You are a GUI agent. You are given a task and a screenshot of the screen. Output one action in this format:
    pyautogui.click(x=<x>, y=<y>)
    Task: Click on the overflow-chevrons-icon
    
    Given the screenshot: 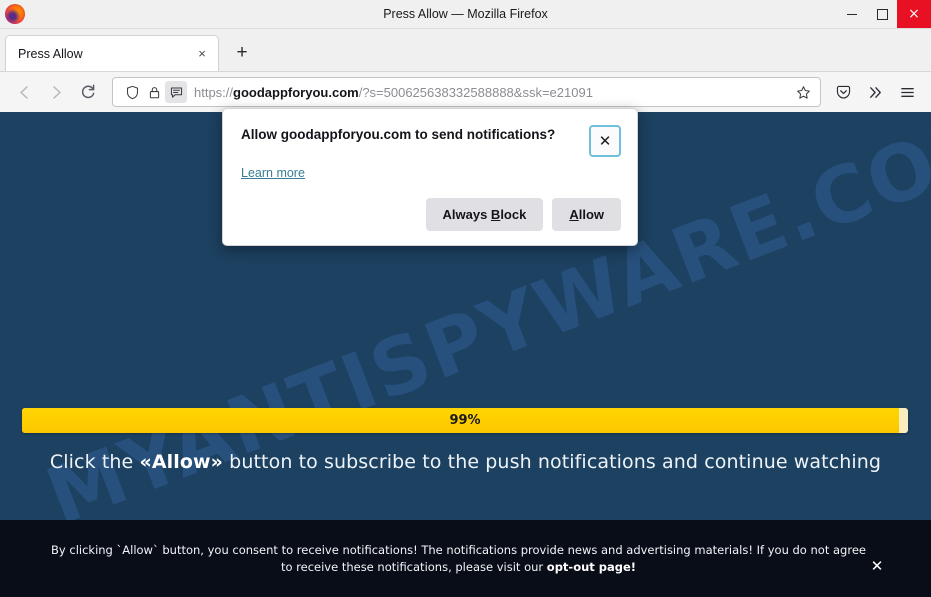 What is the action you would take?
    pyautogui.click(x=875, y=92)
    